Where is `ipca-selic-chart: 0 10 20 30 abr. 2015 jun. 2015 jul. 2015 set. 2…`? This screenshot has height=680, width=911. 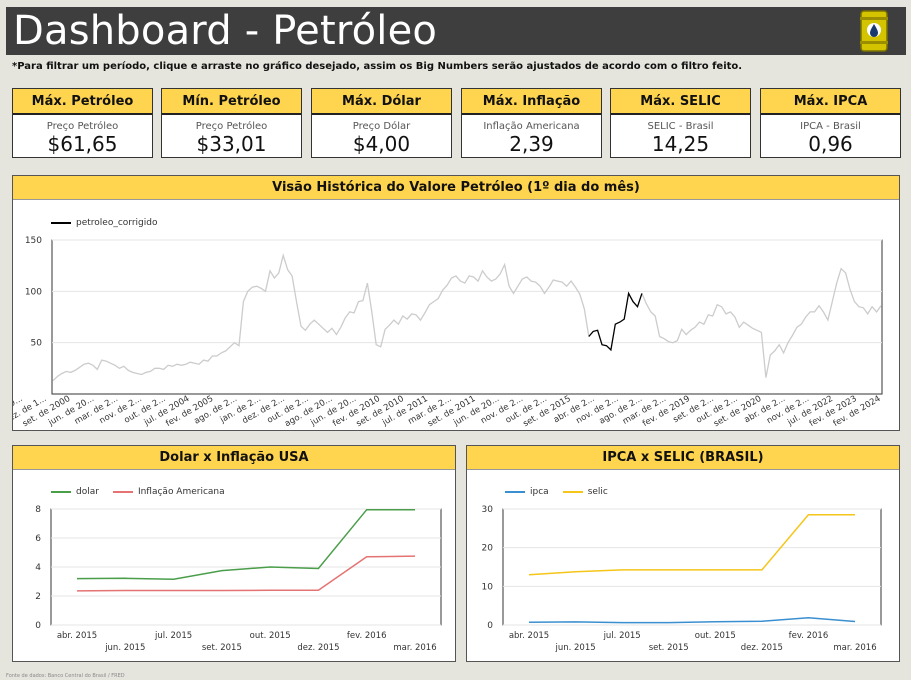 ipca-selic-chart: 0 10 20 30 abr. 2015 jun. 2015 jul. 2015 set. 2… is located at coordinates (683, 565).